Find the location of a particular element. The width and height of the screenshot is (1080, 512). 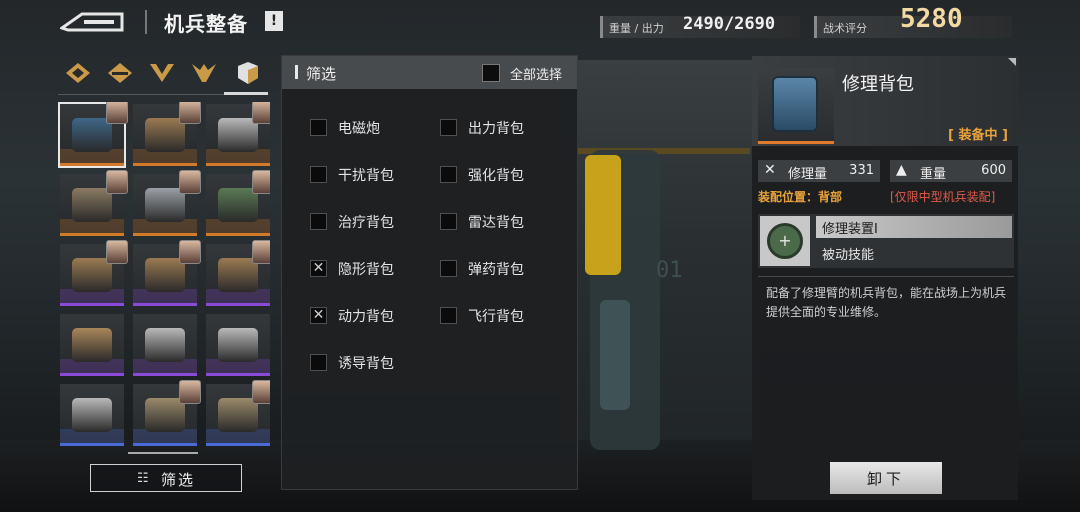

diamond-stripe-icon is located at coordinates (120, 73).